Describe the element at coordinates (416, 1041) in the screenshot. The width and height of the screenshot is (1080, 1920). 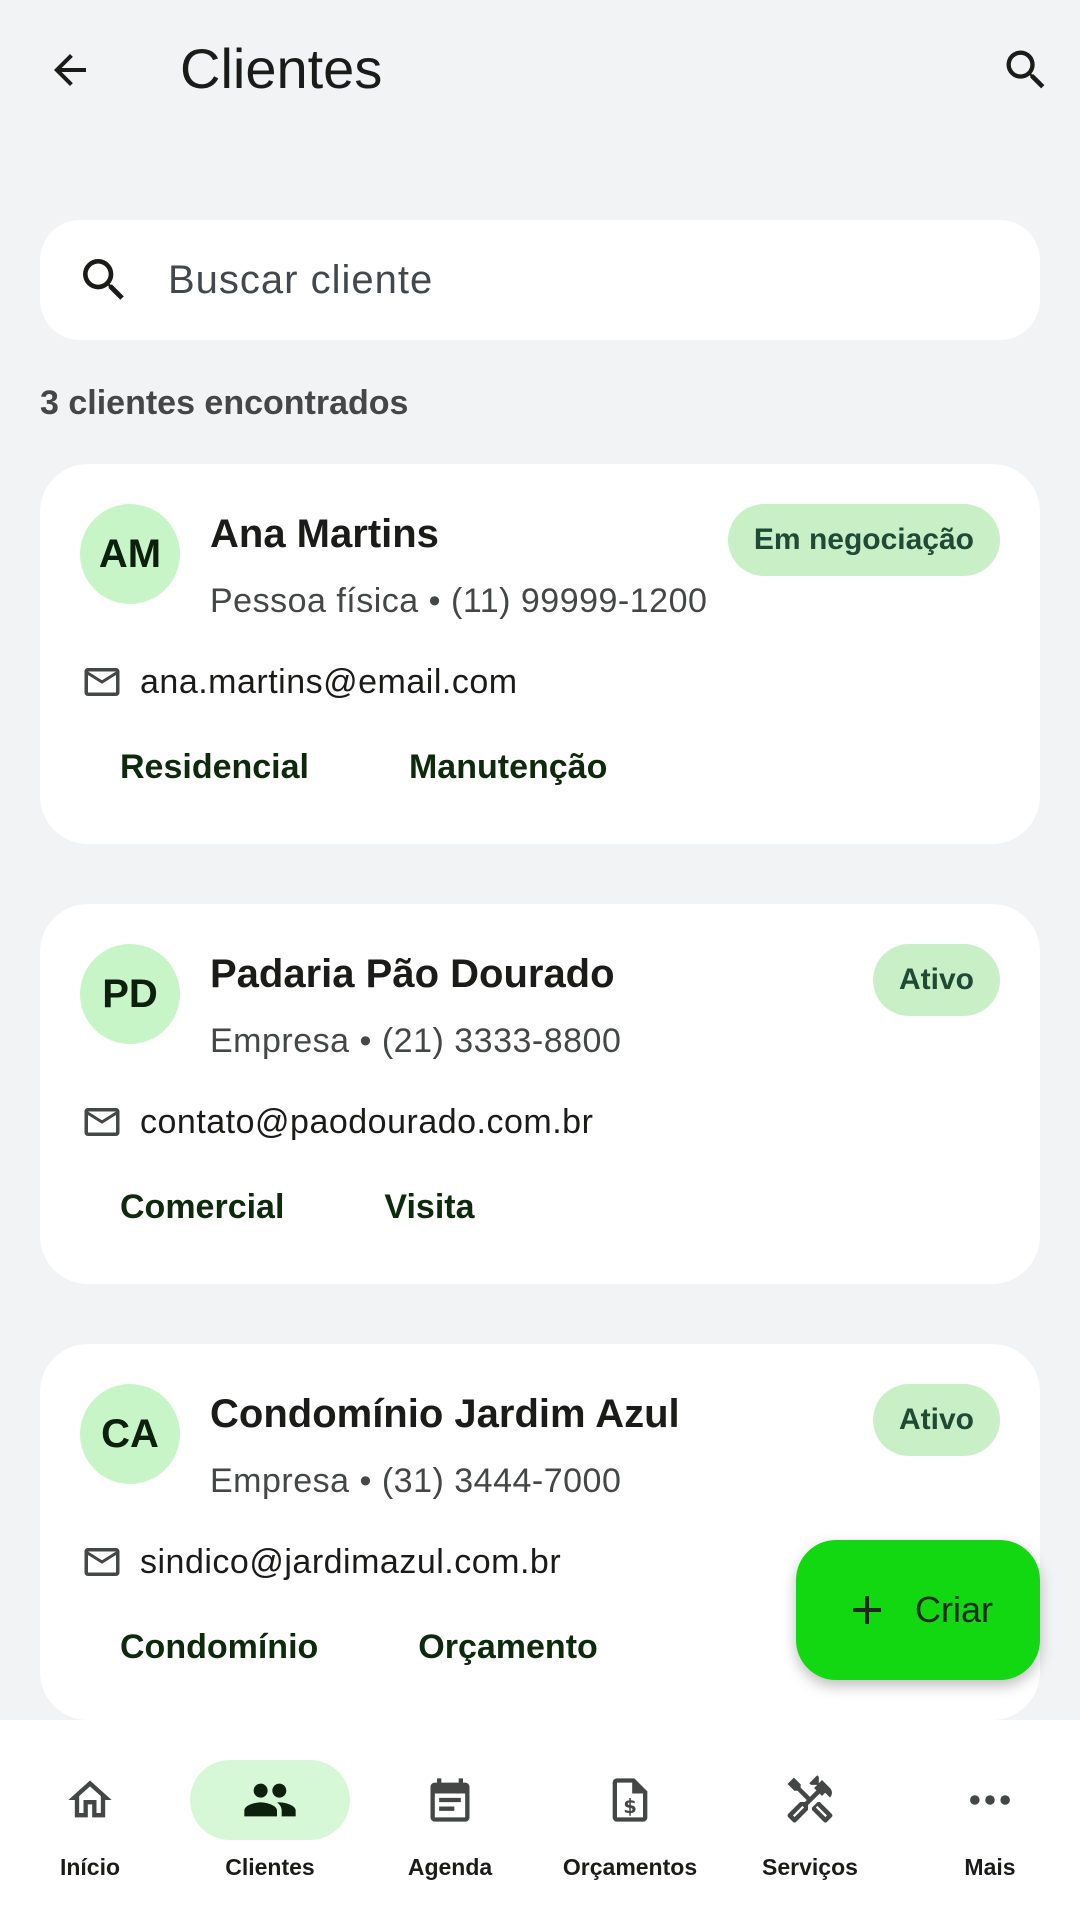
I see `client-subtitle: Empresa • (21) 3333-8800` at that location.